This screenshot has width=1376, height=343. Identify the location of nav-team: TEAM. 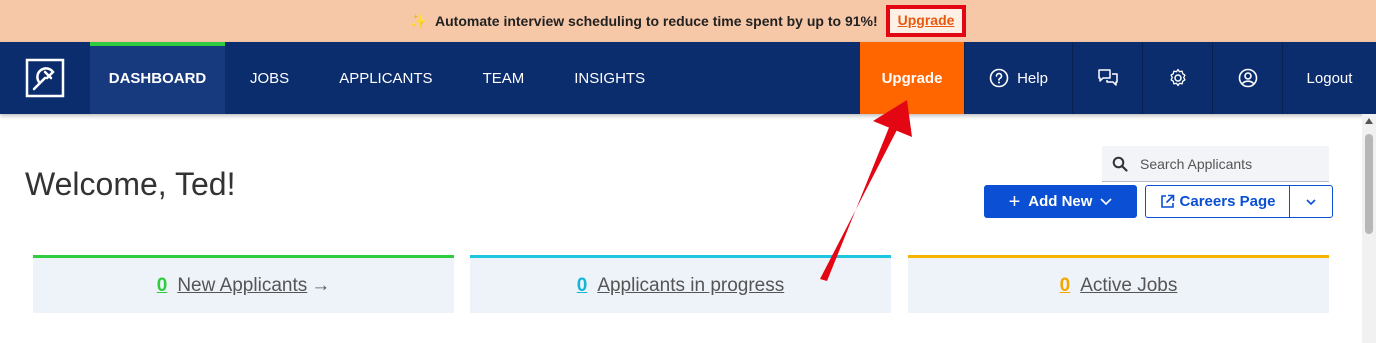
(504, 78).